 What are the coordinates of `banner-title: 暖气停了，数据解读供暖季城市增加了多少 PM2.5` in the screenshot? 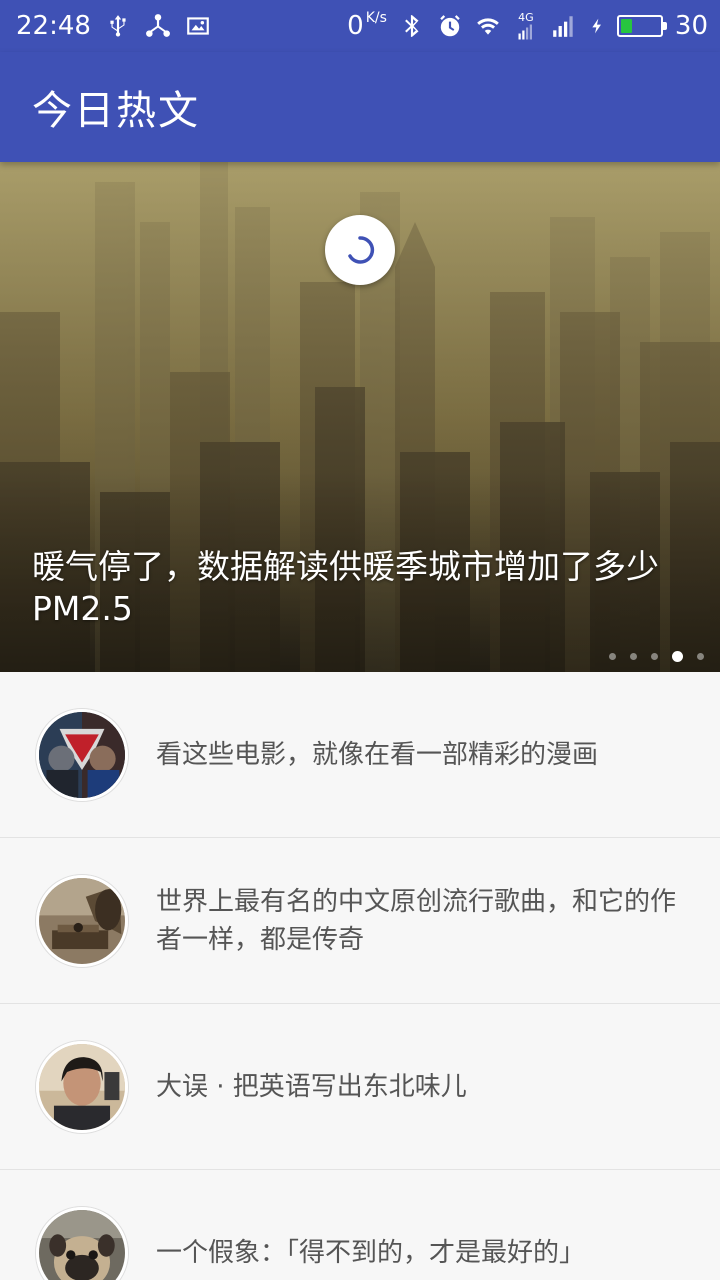 It's located at (360, 588).